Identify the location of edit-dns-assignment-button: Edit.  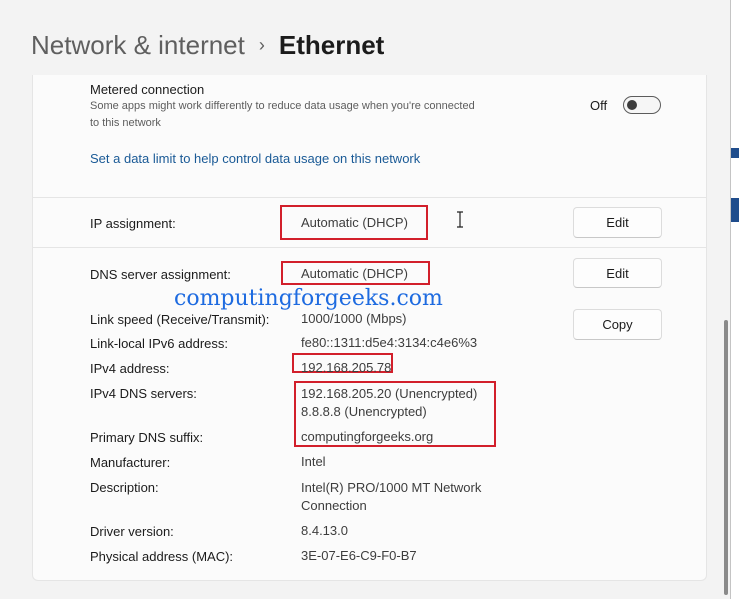
(617, 273).